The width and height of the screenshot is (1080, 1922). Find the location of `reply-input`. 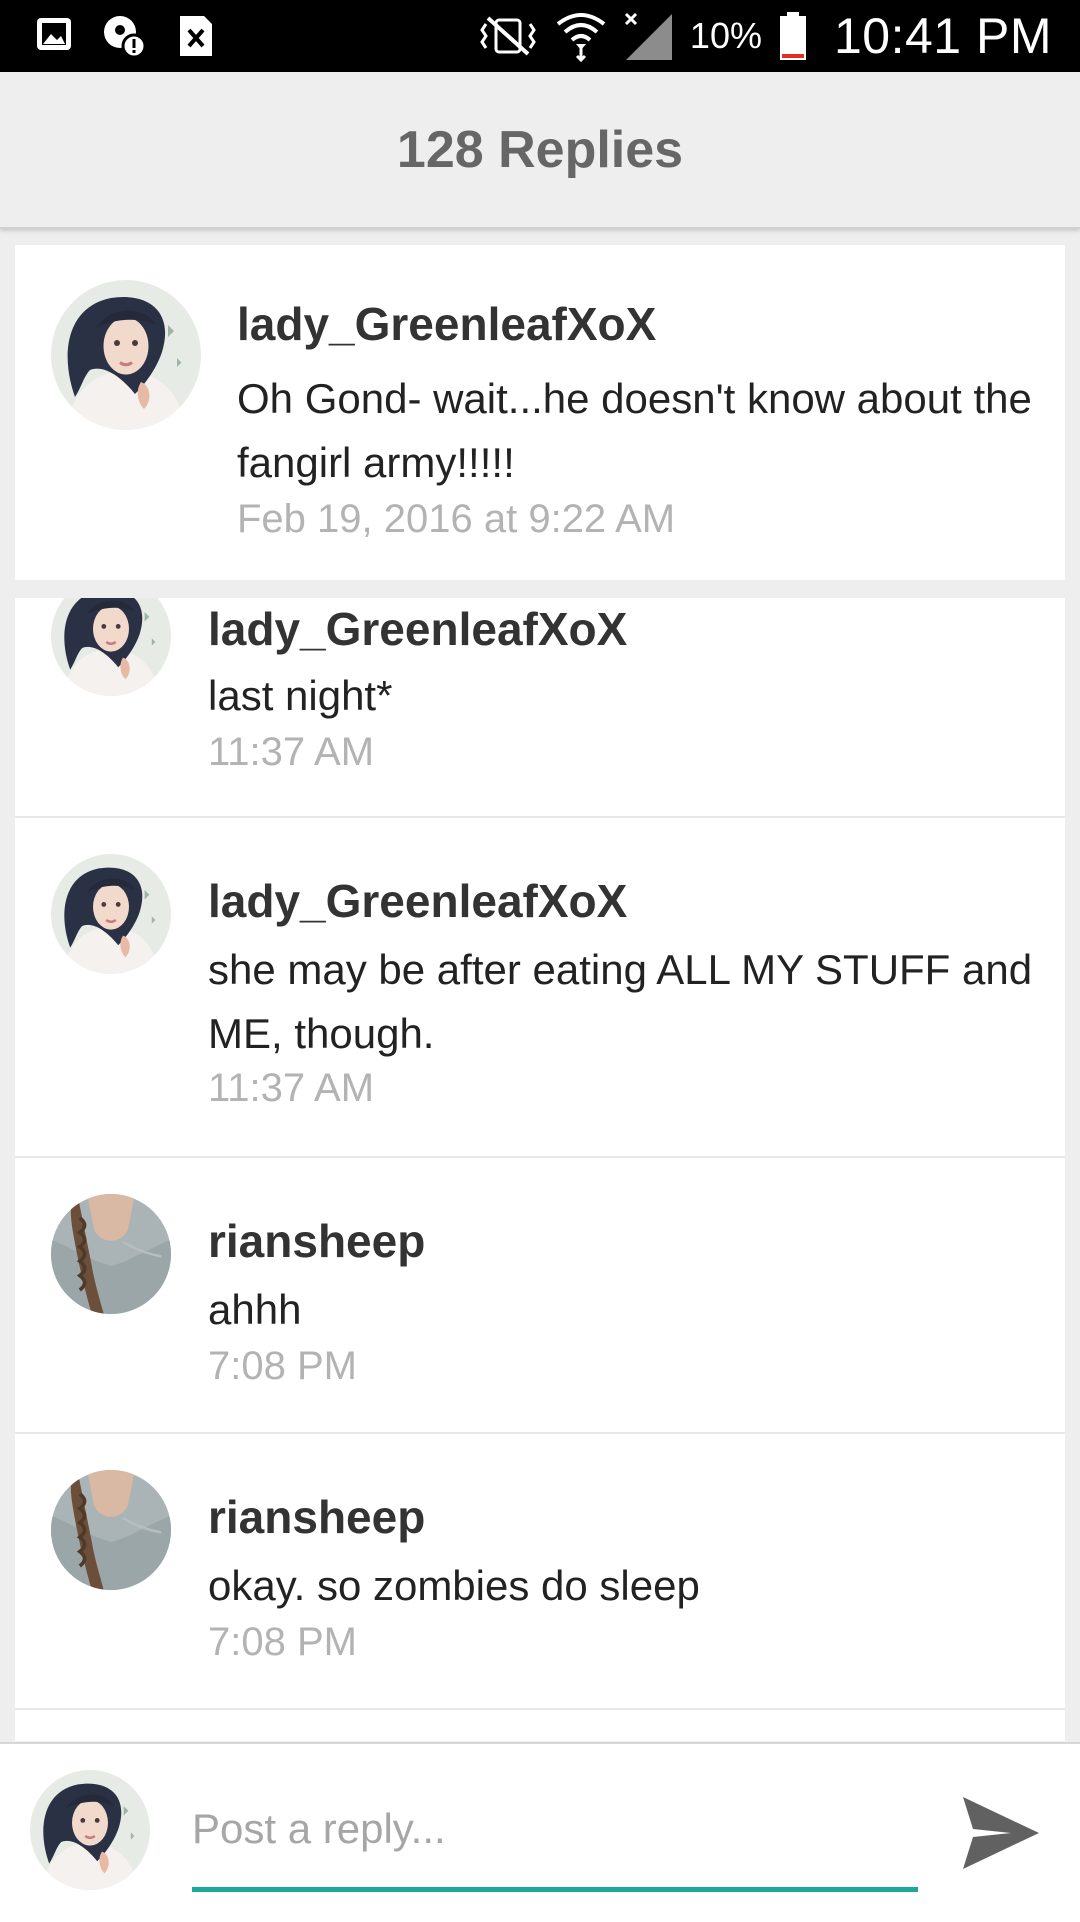

reply-input is located at coordinates (555, 1829).